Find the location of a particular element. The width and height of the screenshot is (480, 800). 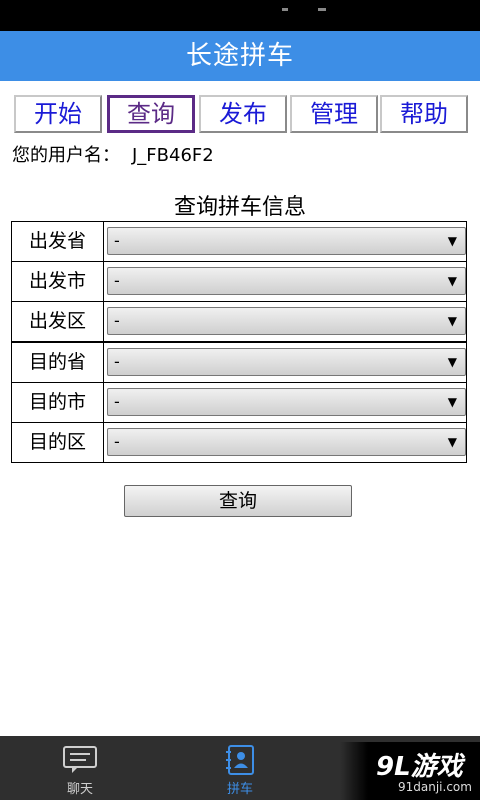

tab-manage: 管理 is located at coordinates (334, 114).